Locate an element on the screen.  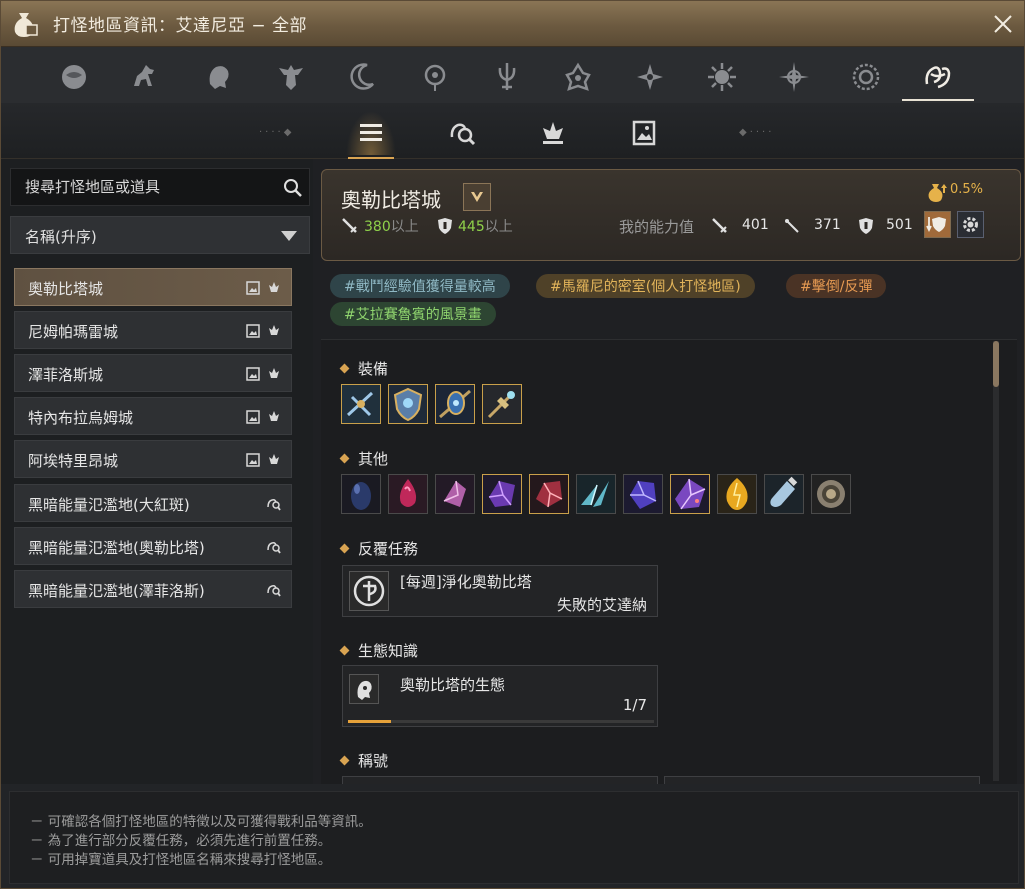
repeat-quest-card: [每週]淨化奧勒比塔 失敗的艾達納 is located at coordinates (500, 591).